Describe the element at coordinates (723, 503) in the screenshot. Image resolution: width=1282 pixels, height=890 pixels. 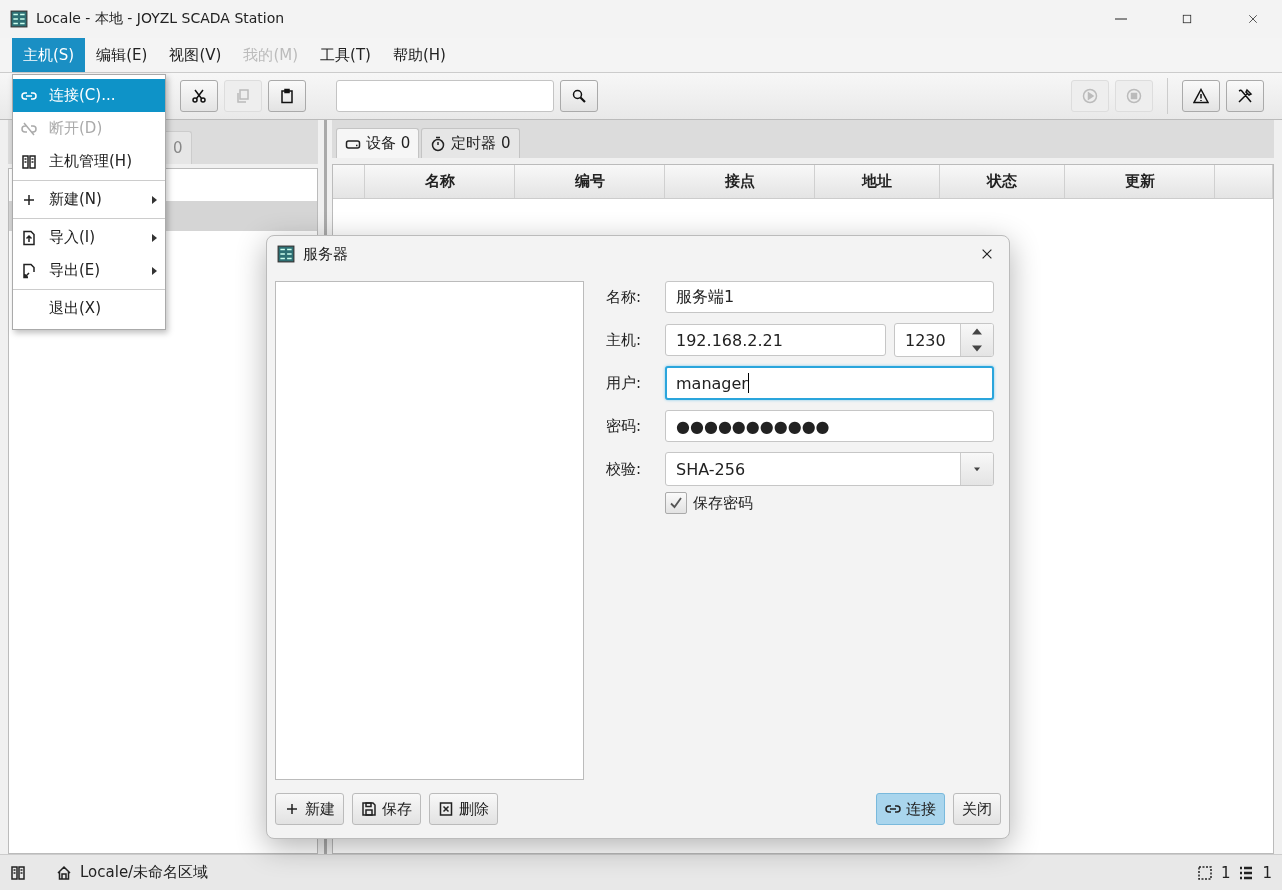
I see `checkbox-label: 保存密码` at that location.